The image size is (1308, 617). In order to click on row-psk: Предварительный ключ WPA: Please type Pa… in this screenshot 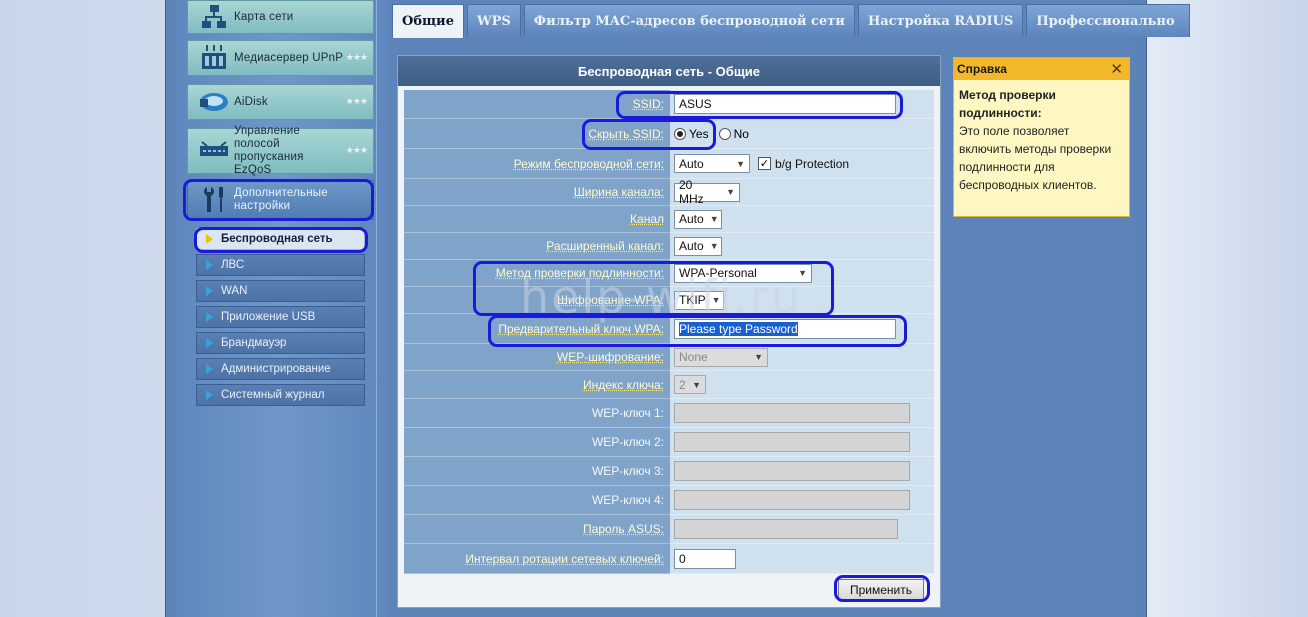, I will do `click(669, 329)`.